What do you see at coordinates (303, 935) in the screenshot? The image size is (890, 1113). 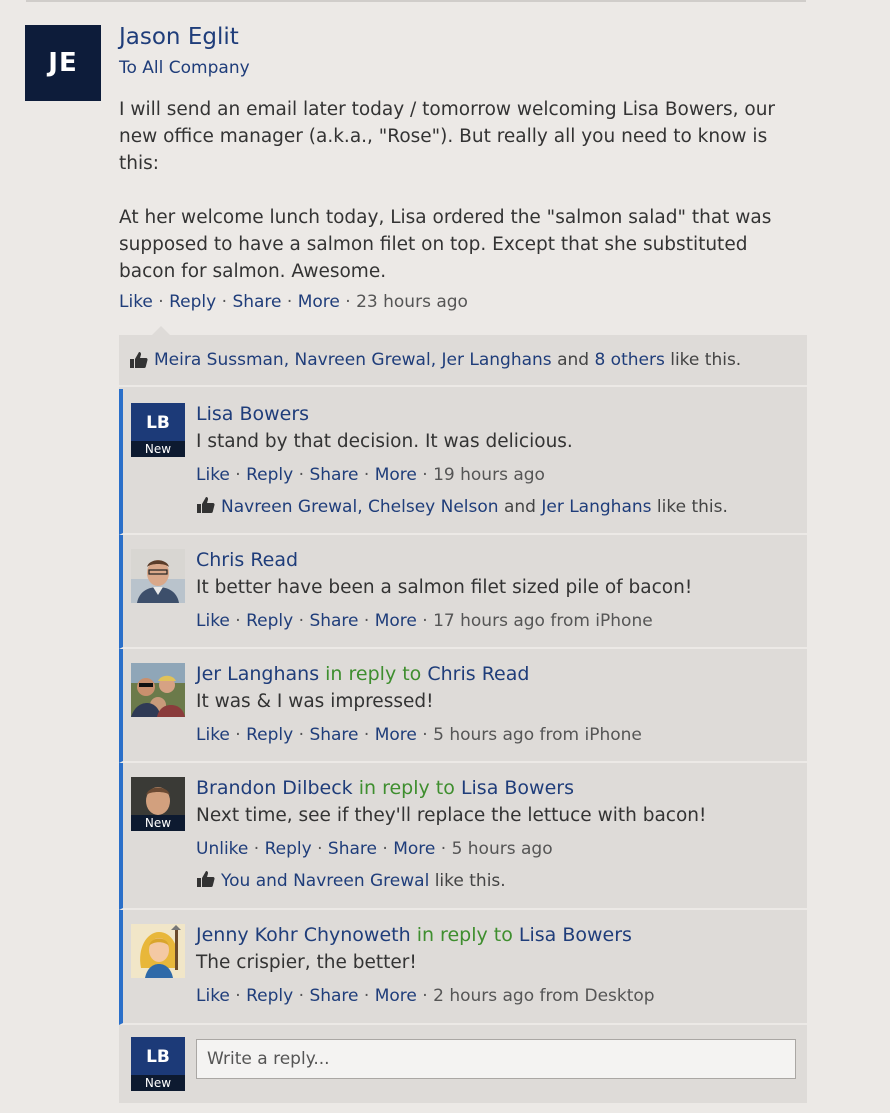 I see `reply-author-link: Jenny Kohr Chynoweth` at bounding box center [303, 935].